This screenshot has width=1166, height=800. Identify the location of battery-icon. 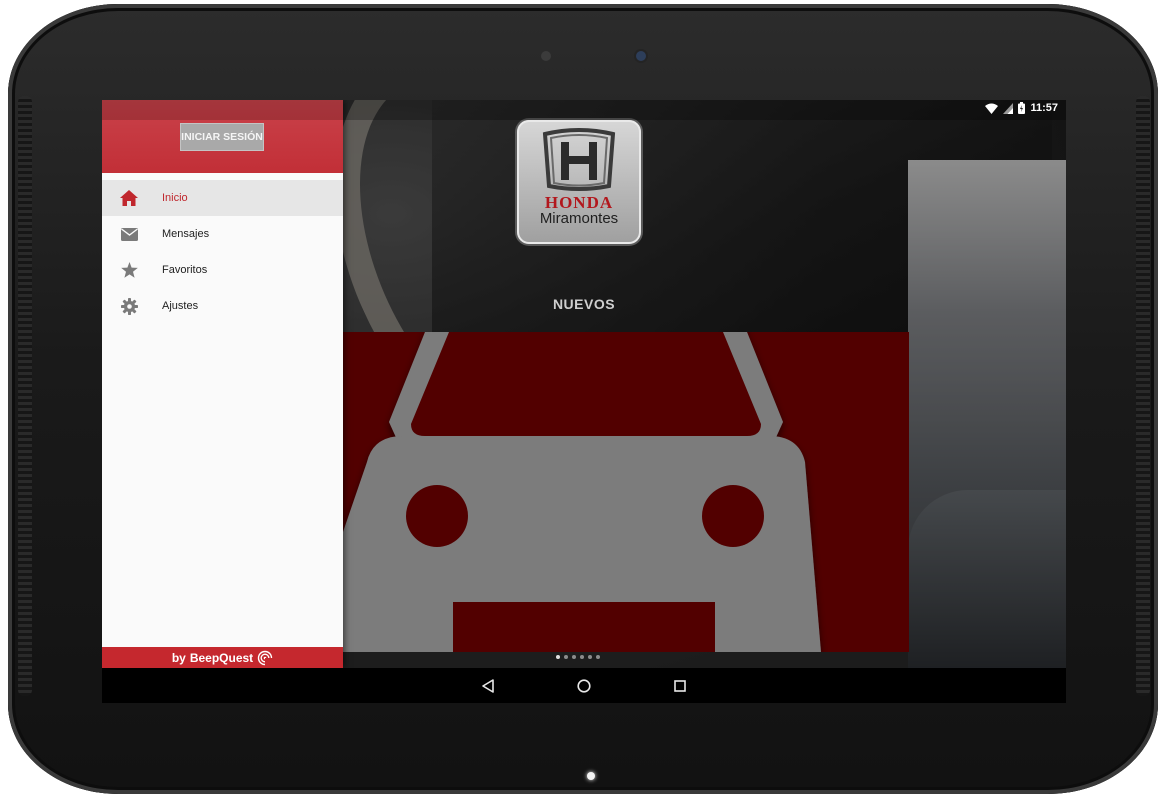
(1022, 108).